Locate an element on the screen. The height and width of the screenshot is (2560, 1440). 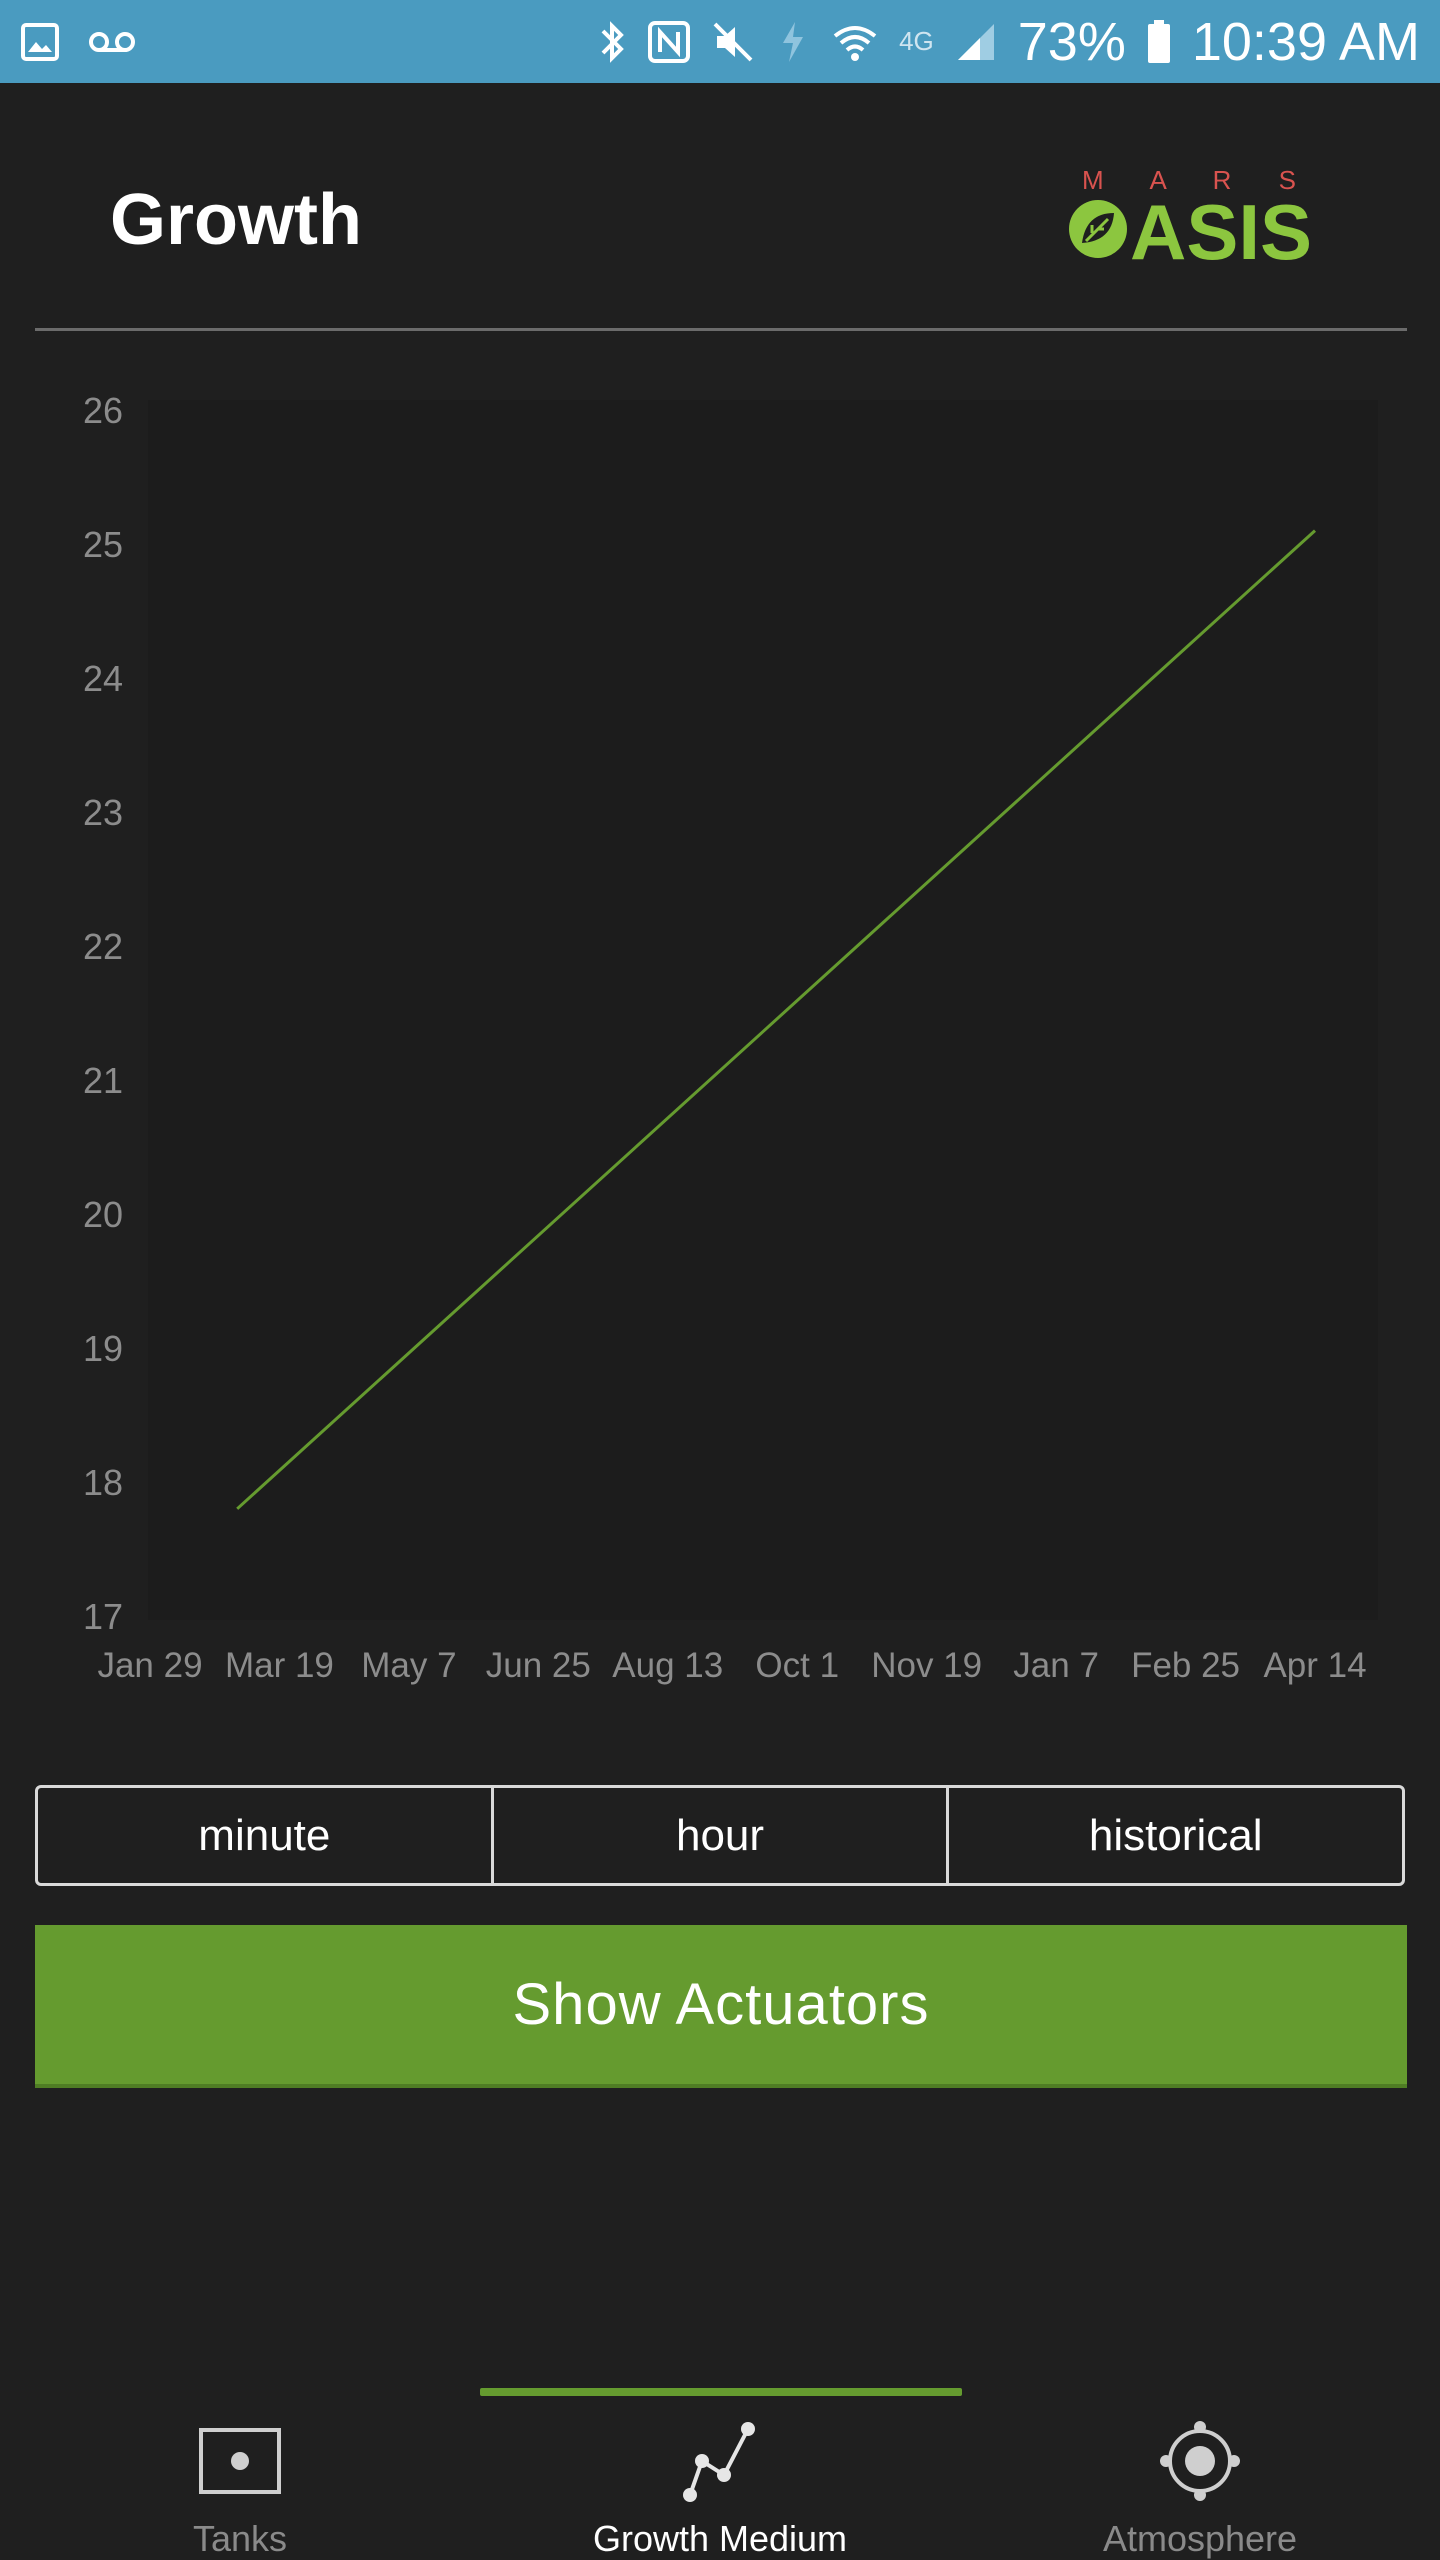
network-type: 4G is located at coordinates (916, 41).